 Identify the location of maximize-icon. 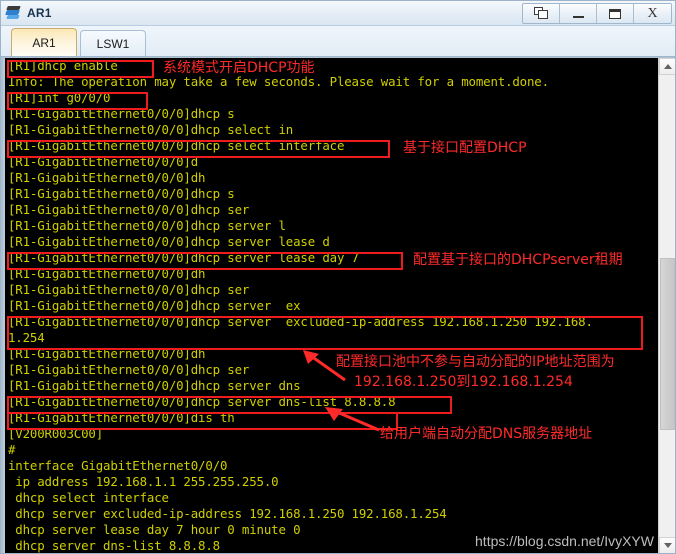
(615, 13).